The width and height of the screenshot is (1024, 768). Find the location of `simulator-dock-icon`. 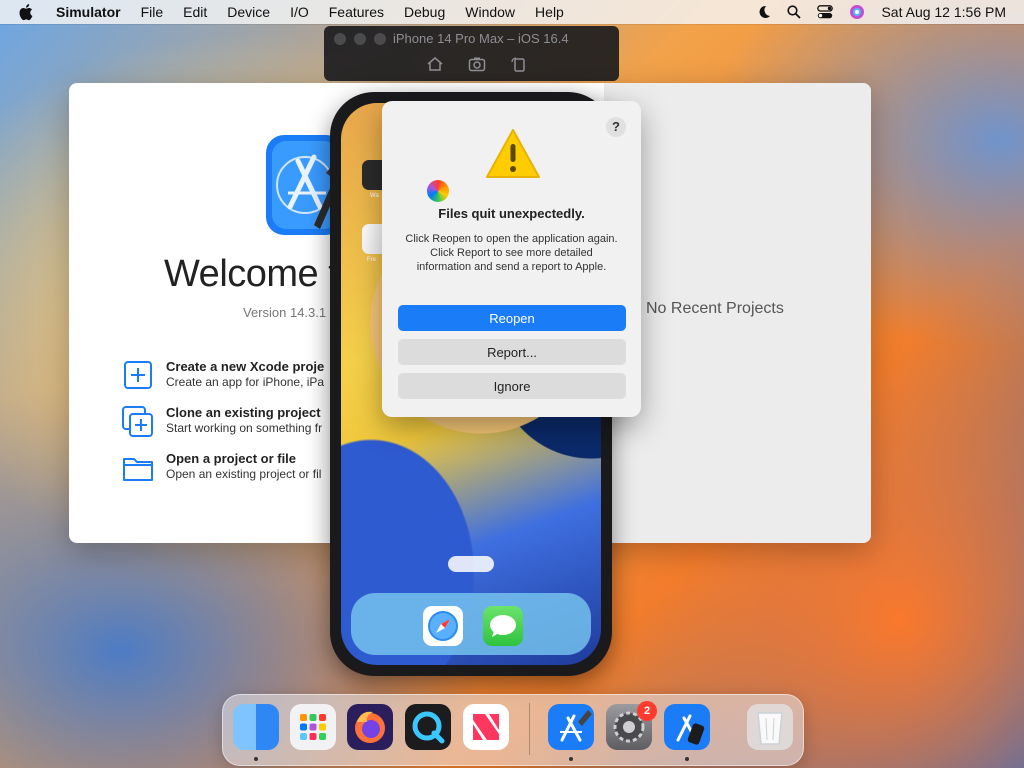

simulator-dock-icon is located at coordinates (687, 727).